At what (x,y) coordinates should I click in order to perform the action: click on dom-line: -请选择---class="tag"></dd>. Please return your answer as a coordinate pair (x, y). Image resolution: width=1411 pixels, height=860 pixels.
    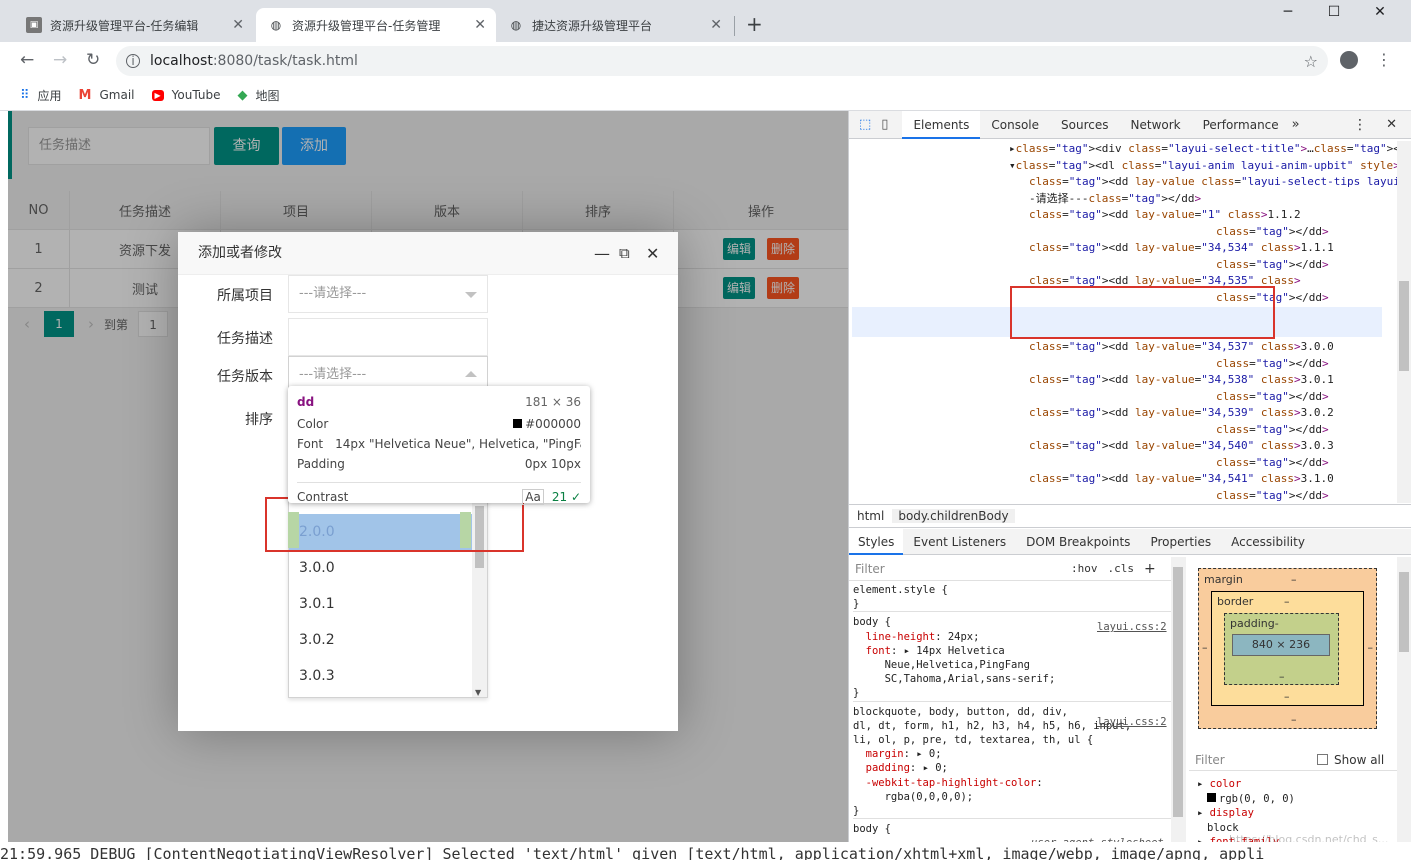
    Looking at the image, I should click on (1123, 199).